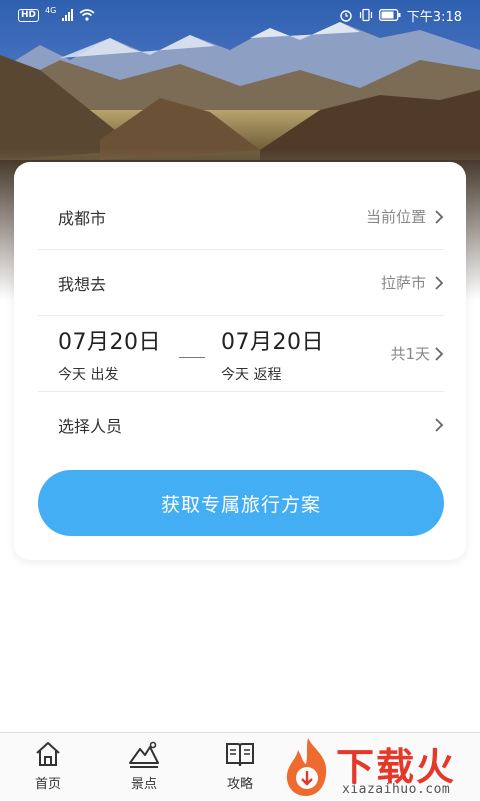 The image size is (480, 801). What do you see at coordinates (272, 342) in the screenshot?
I see `return-date: 07月20日` at bounding box center [272, 342].